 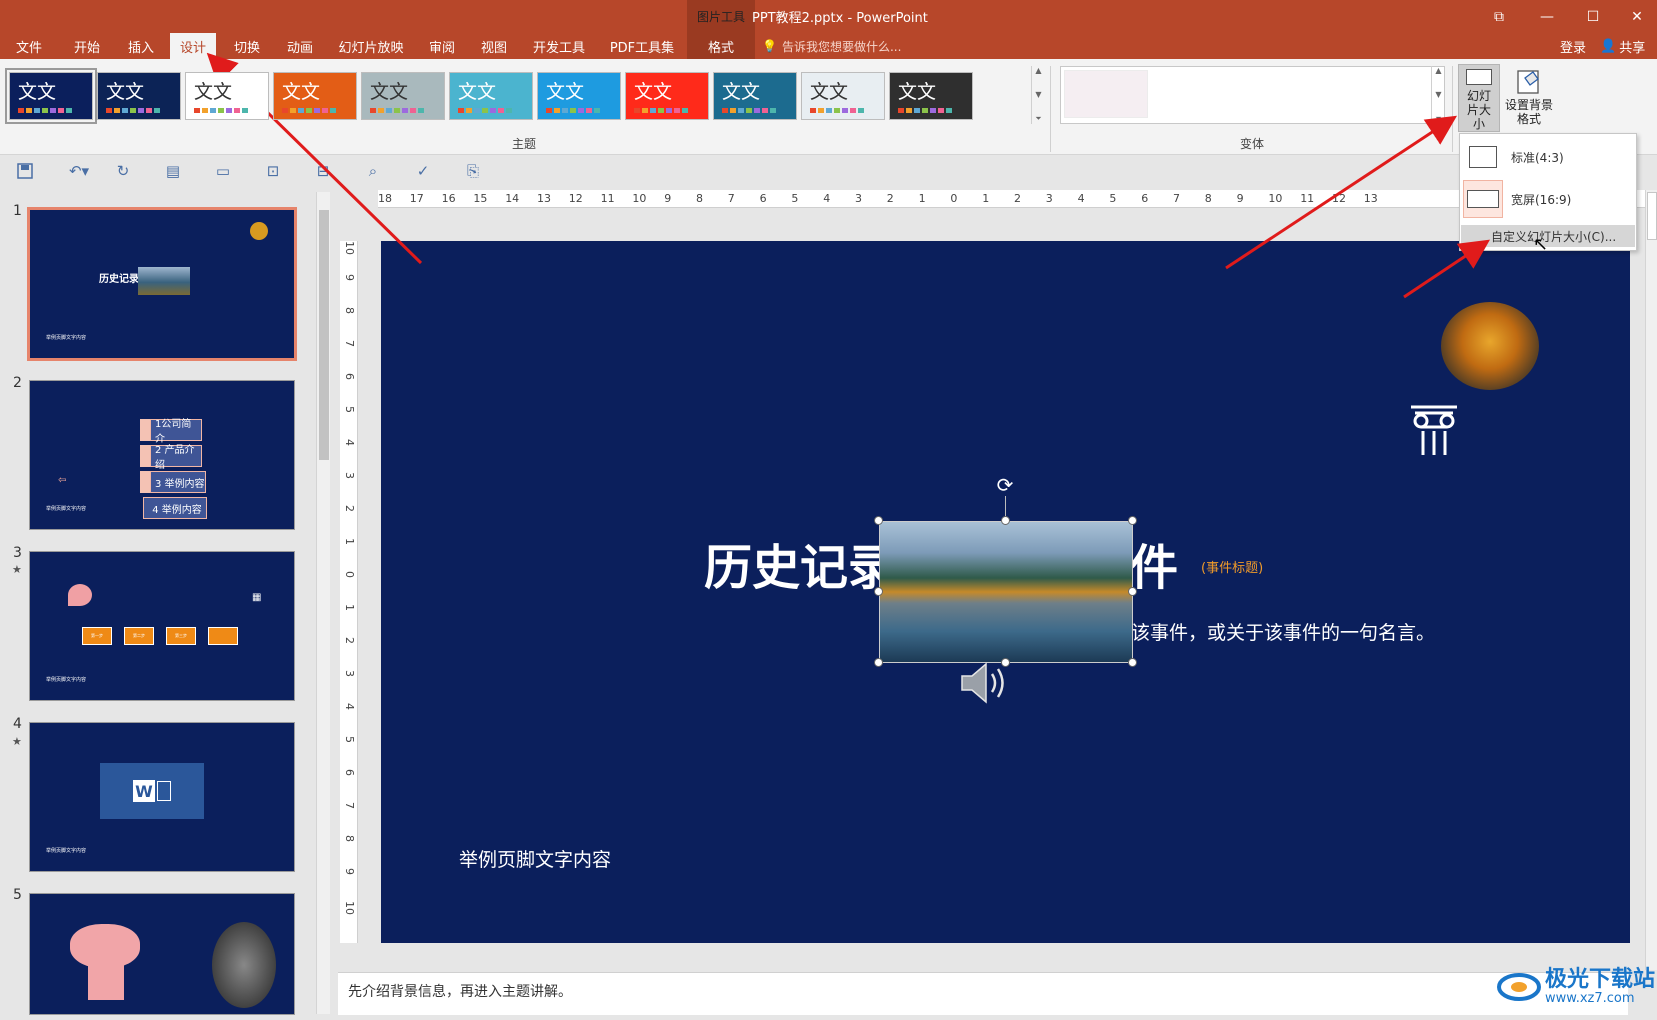 What do you see at coordinates (721, 46) in the screenshot?
I see `tab-format: 格式` at bounding box center [721, 46].